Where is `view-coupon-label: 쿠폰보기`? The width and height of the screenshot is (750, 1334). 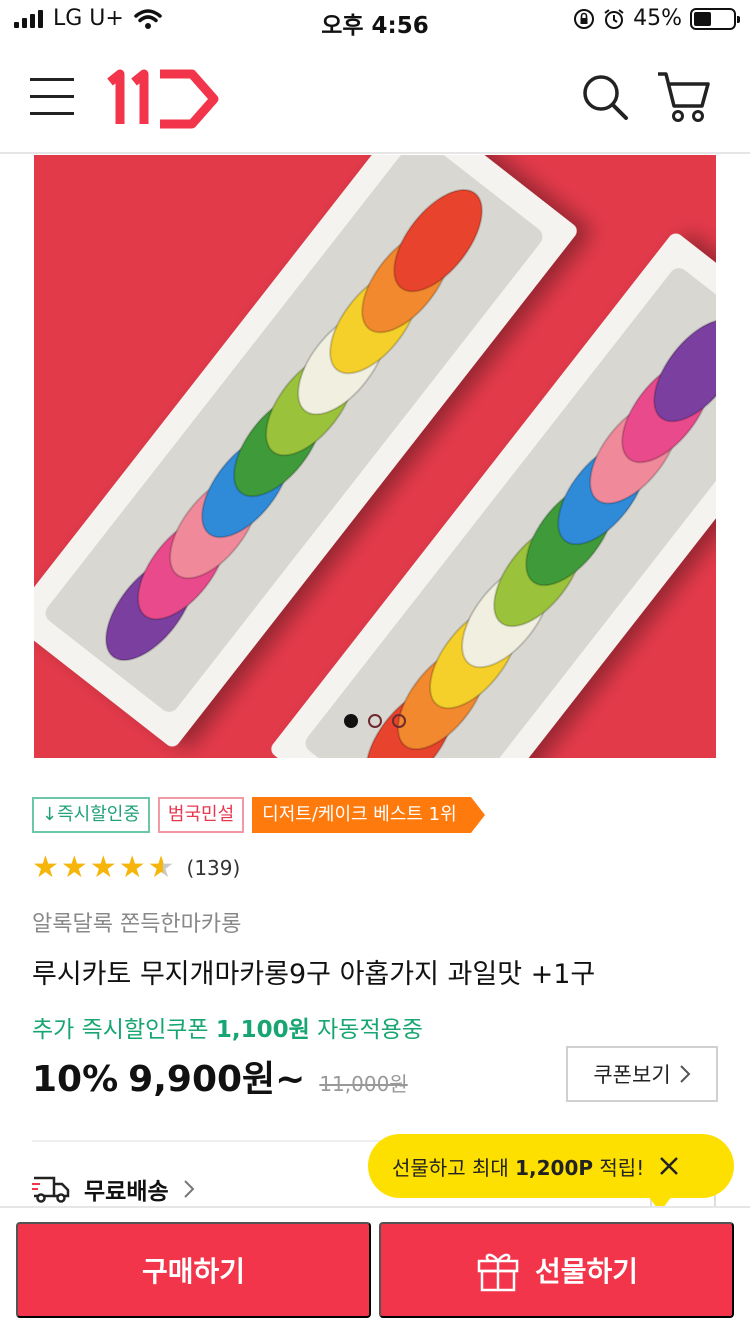 view-coupon-label: 쿠폰보기 is located at coordinates (632, 1075).